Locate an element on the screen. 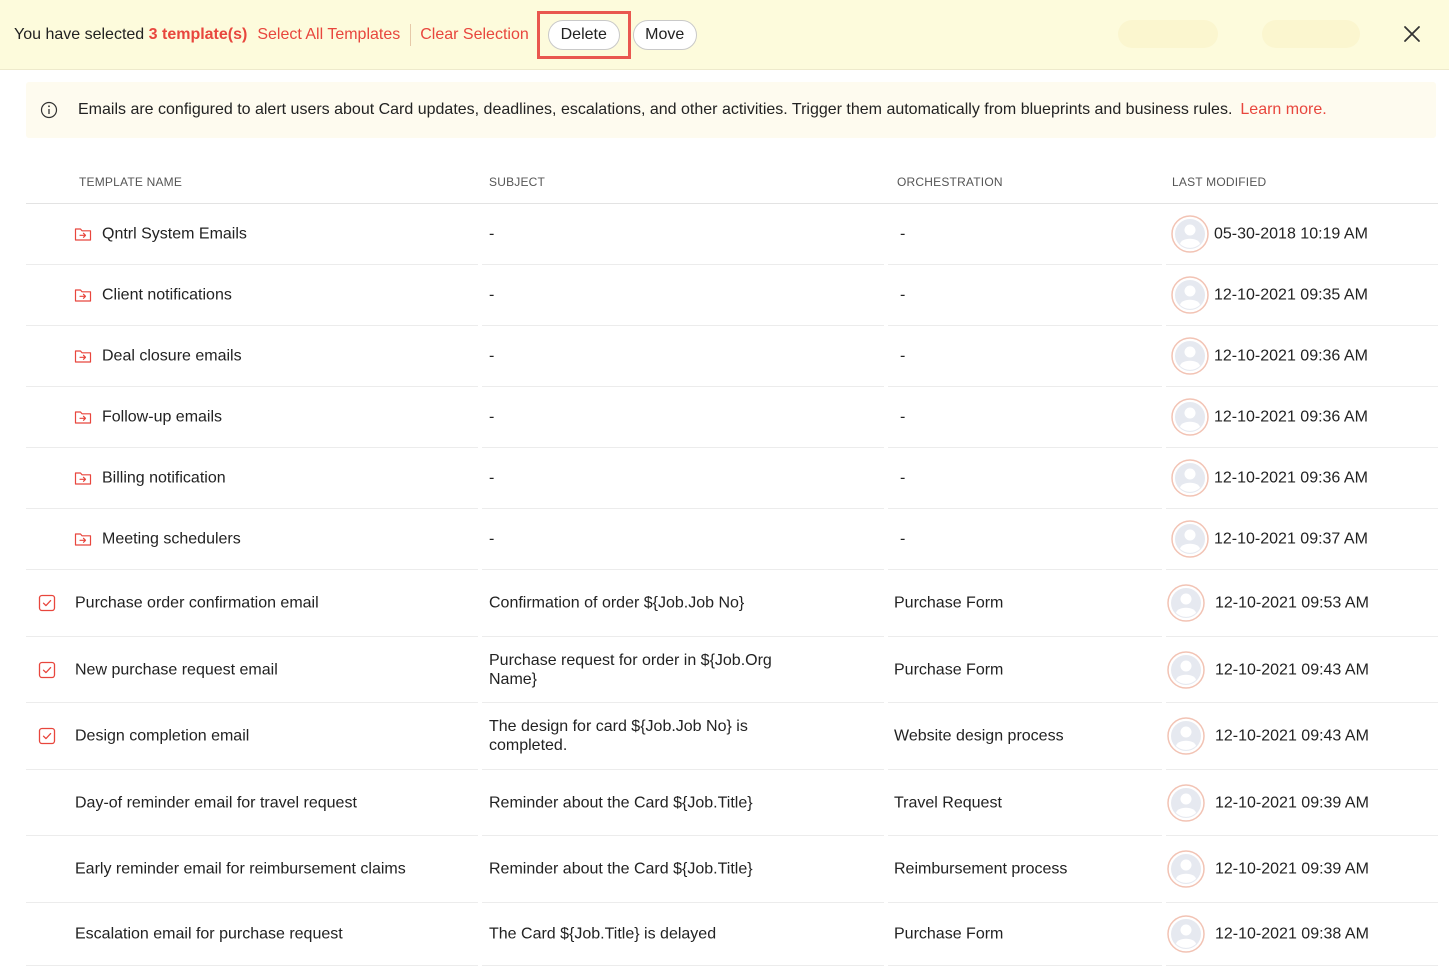  template-orchestration: Website design process is located at coordinates (979, 736).